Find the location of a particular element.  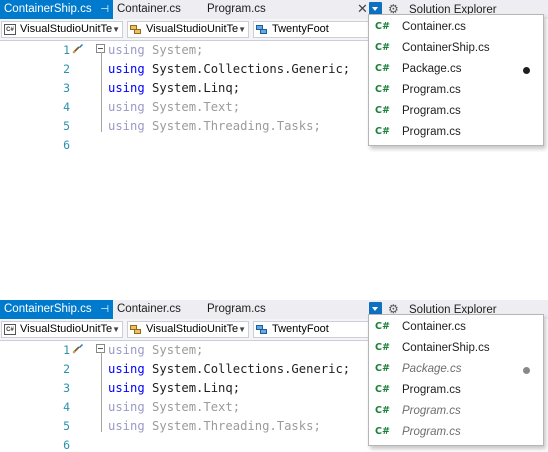

code-line-1: using System; is located at coordinates (155, 350).